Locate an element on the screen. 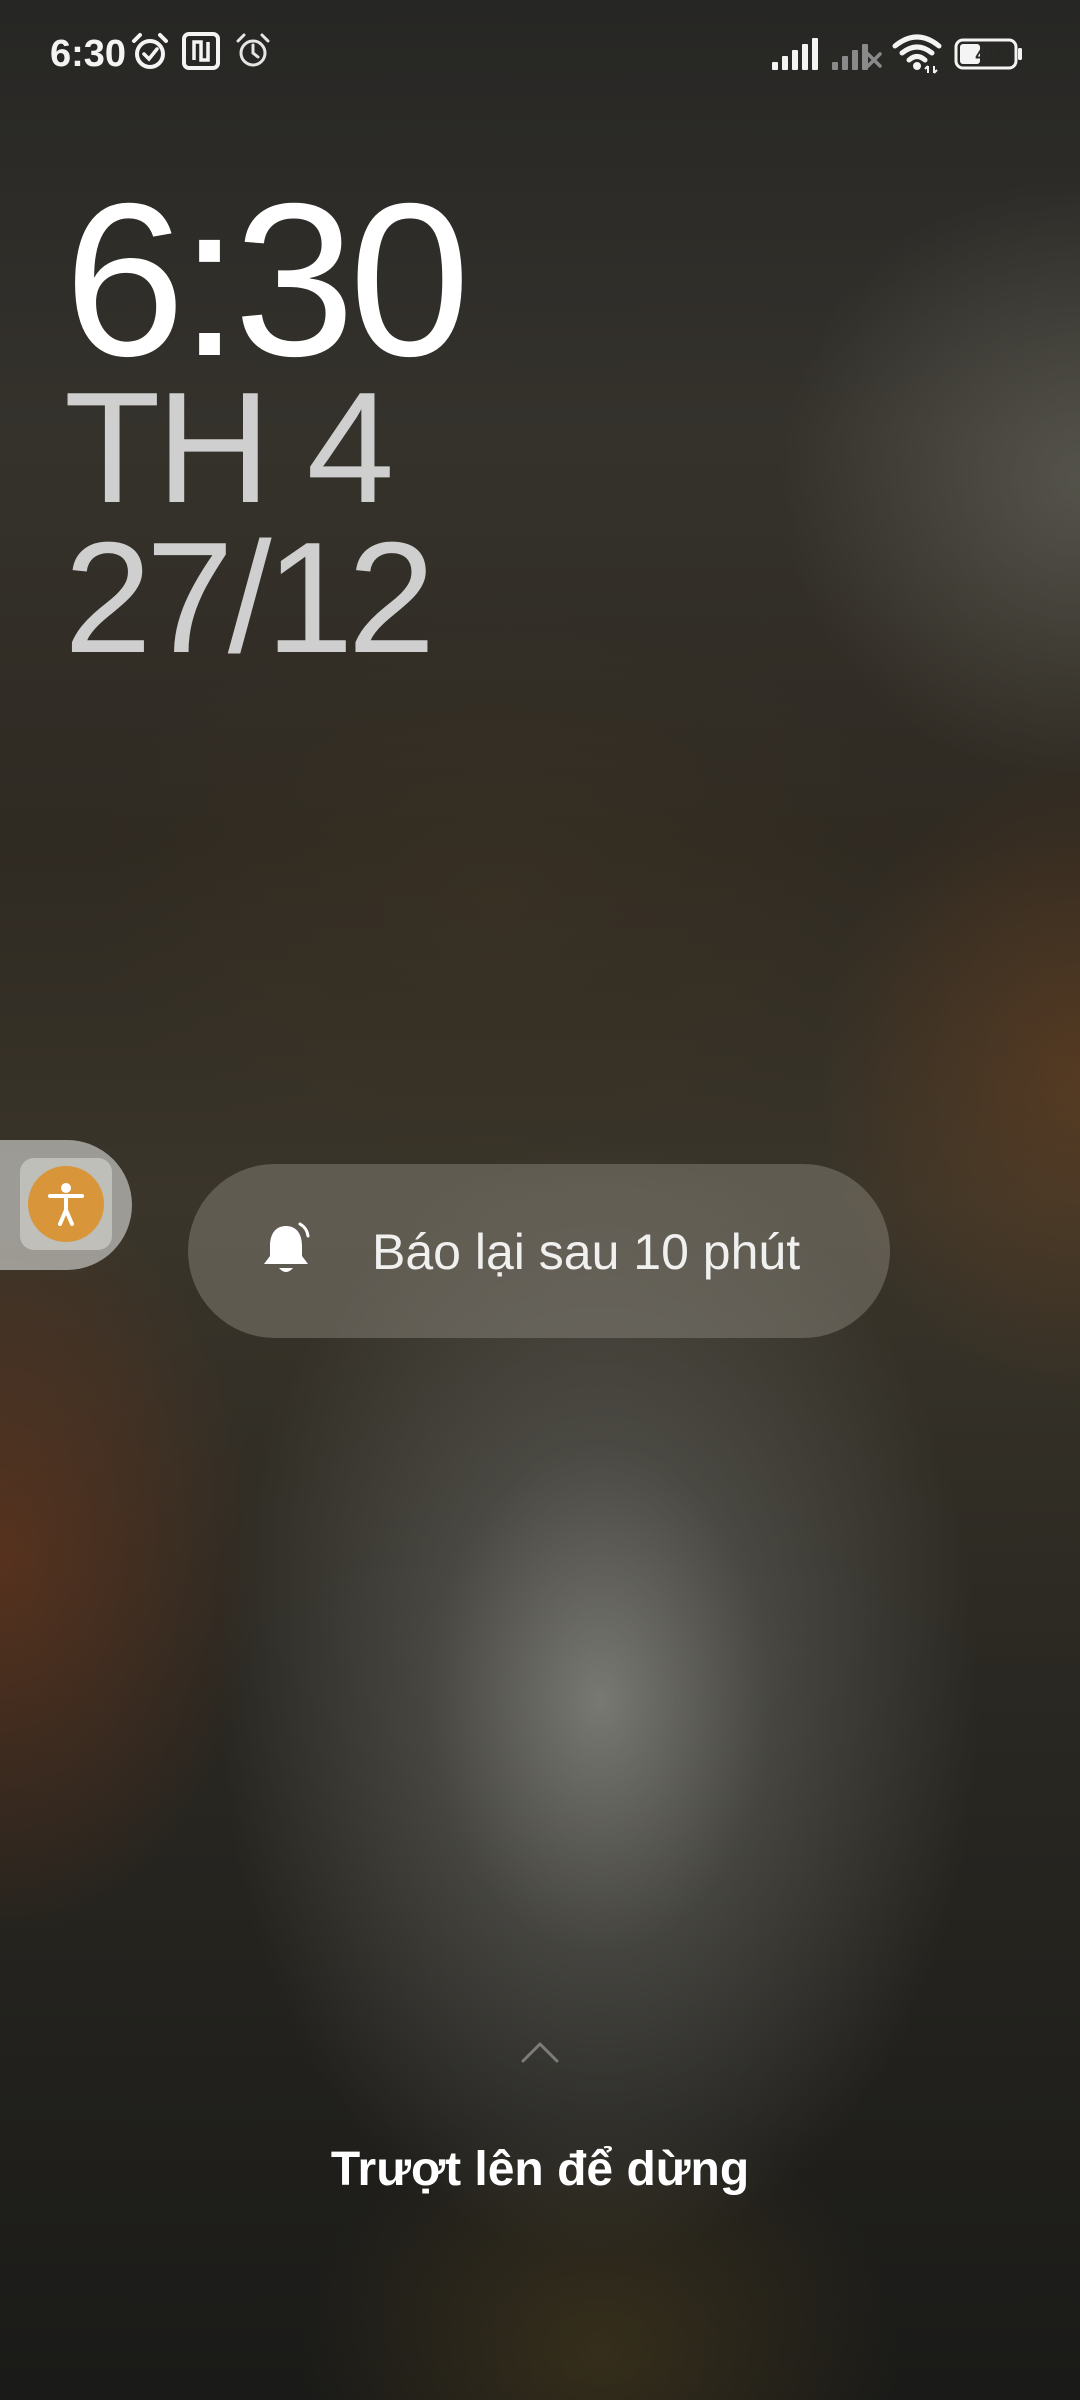  signal-full-icon is located at coordinates (795, 53).